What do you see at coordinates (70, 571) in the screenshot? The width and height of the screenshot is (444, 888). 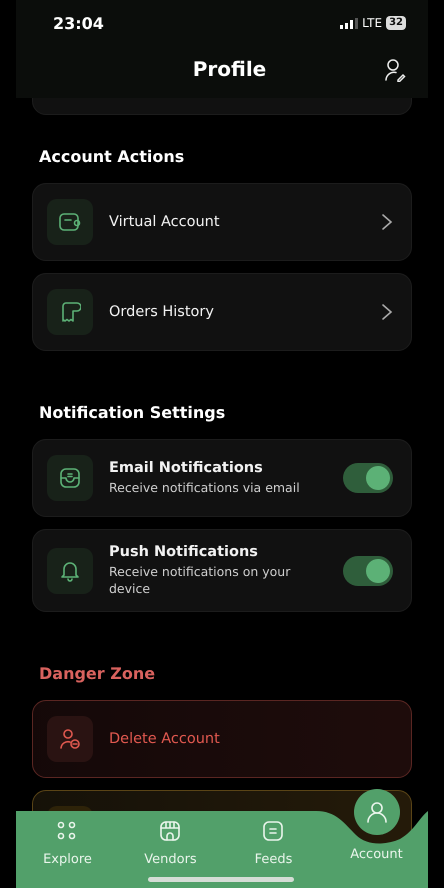 I see `bell-icon` at bounding box center [70, 571].